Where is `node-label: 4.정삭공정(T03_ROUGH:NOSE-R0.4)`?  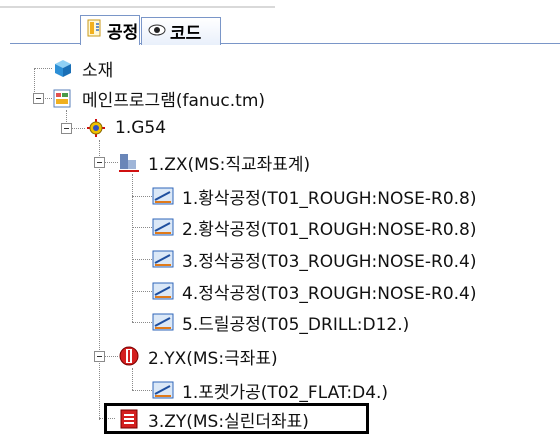 node-label: 4.정삭공정(T03_ROUGH:NOSE-R0.4) is located at coordinates (329, 293).